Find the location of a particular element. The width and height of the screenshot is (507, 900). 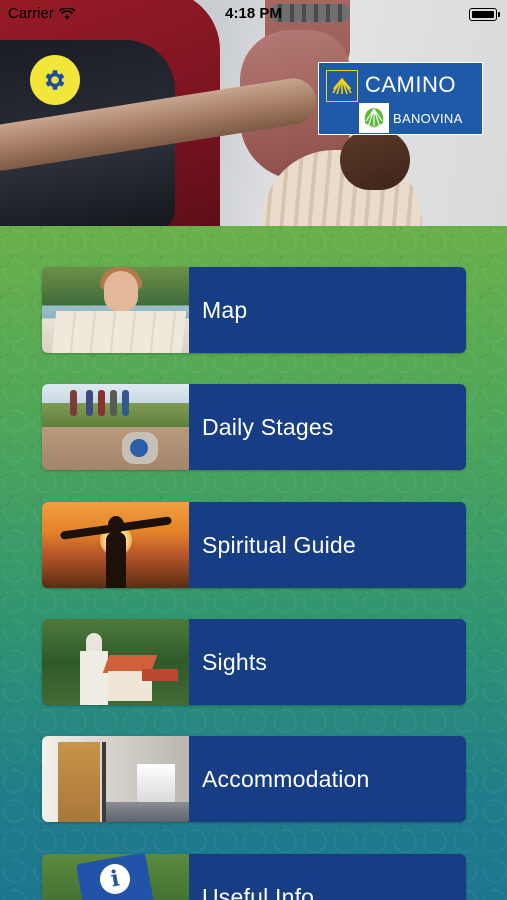

menu-item-label: Useful Info is located at coordinates (258, 891).